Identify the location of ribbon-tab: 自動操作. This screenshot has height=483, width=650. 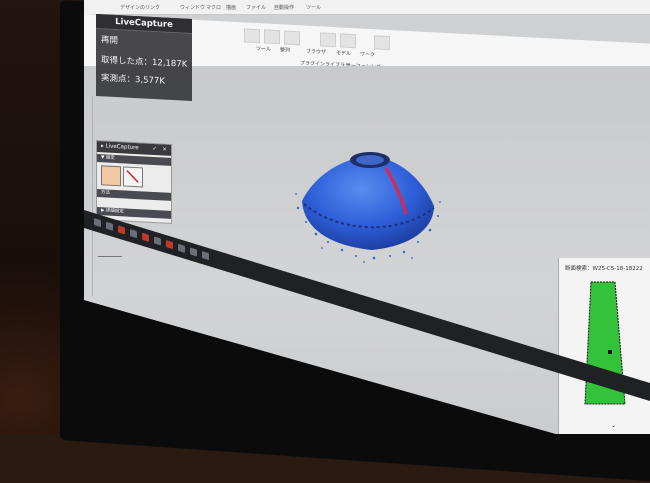
(284, 7).